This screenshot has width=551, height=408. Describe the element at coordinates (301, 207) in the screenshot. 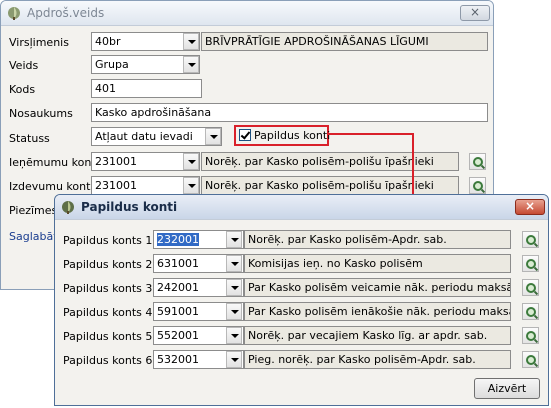

I see `dialog-titlebar: Papildus konti ×` at that location.